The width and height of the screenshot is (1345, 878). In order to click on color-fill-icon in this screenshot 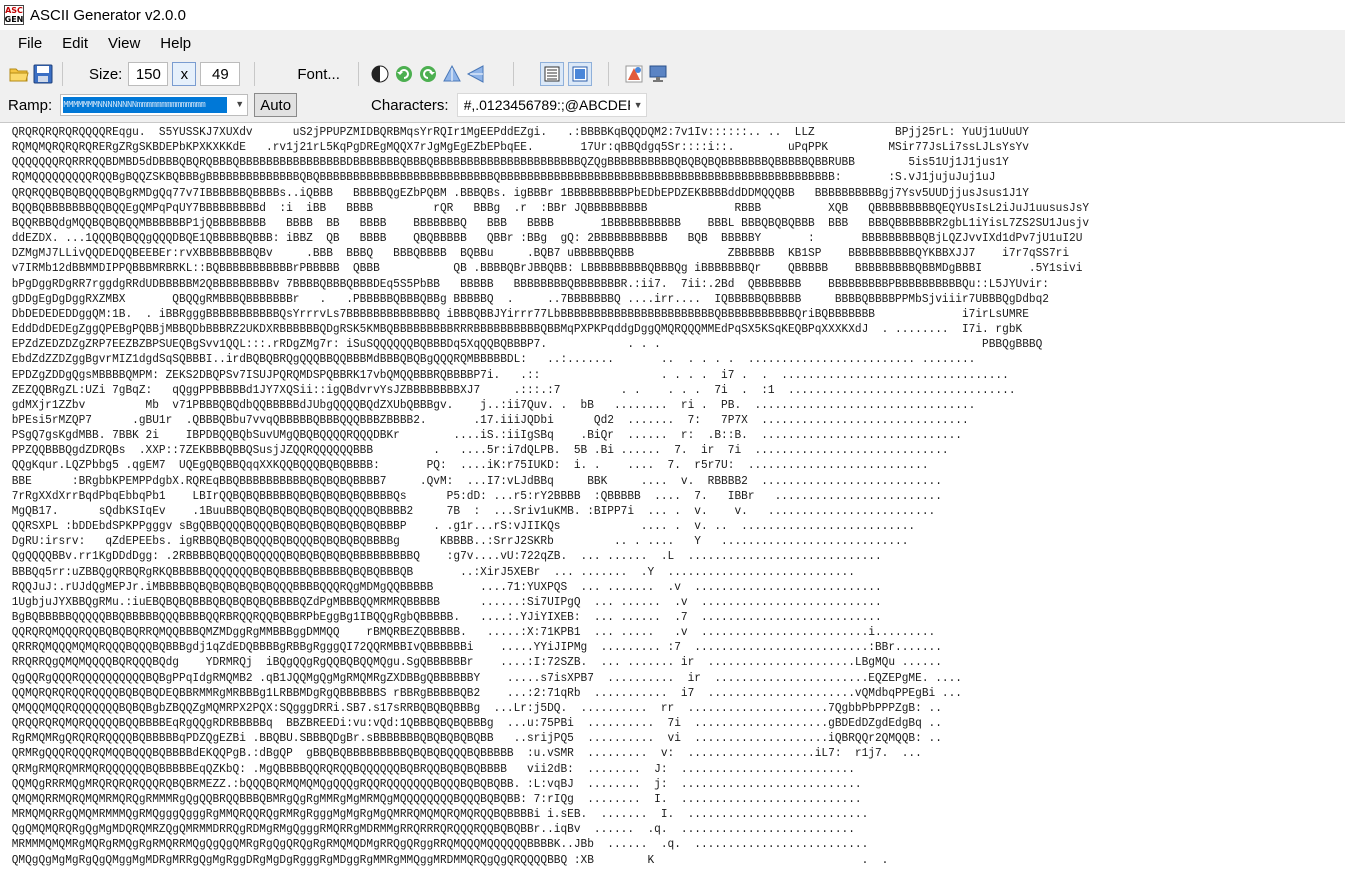, I will do `click(634, 74)`.